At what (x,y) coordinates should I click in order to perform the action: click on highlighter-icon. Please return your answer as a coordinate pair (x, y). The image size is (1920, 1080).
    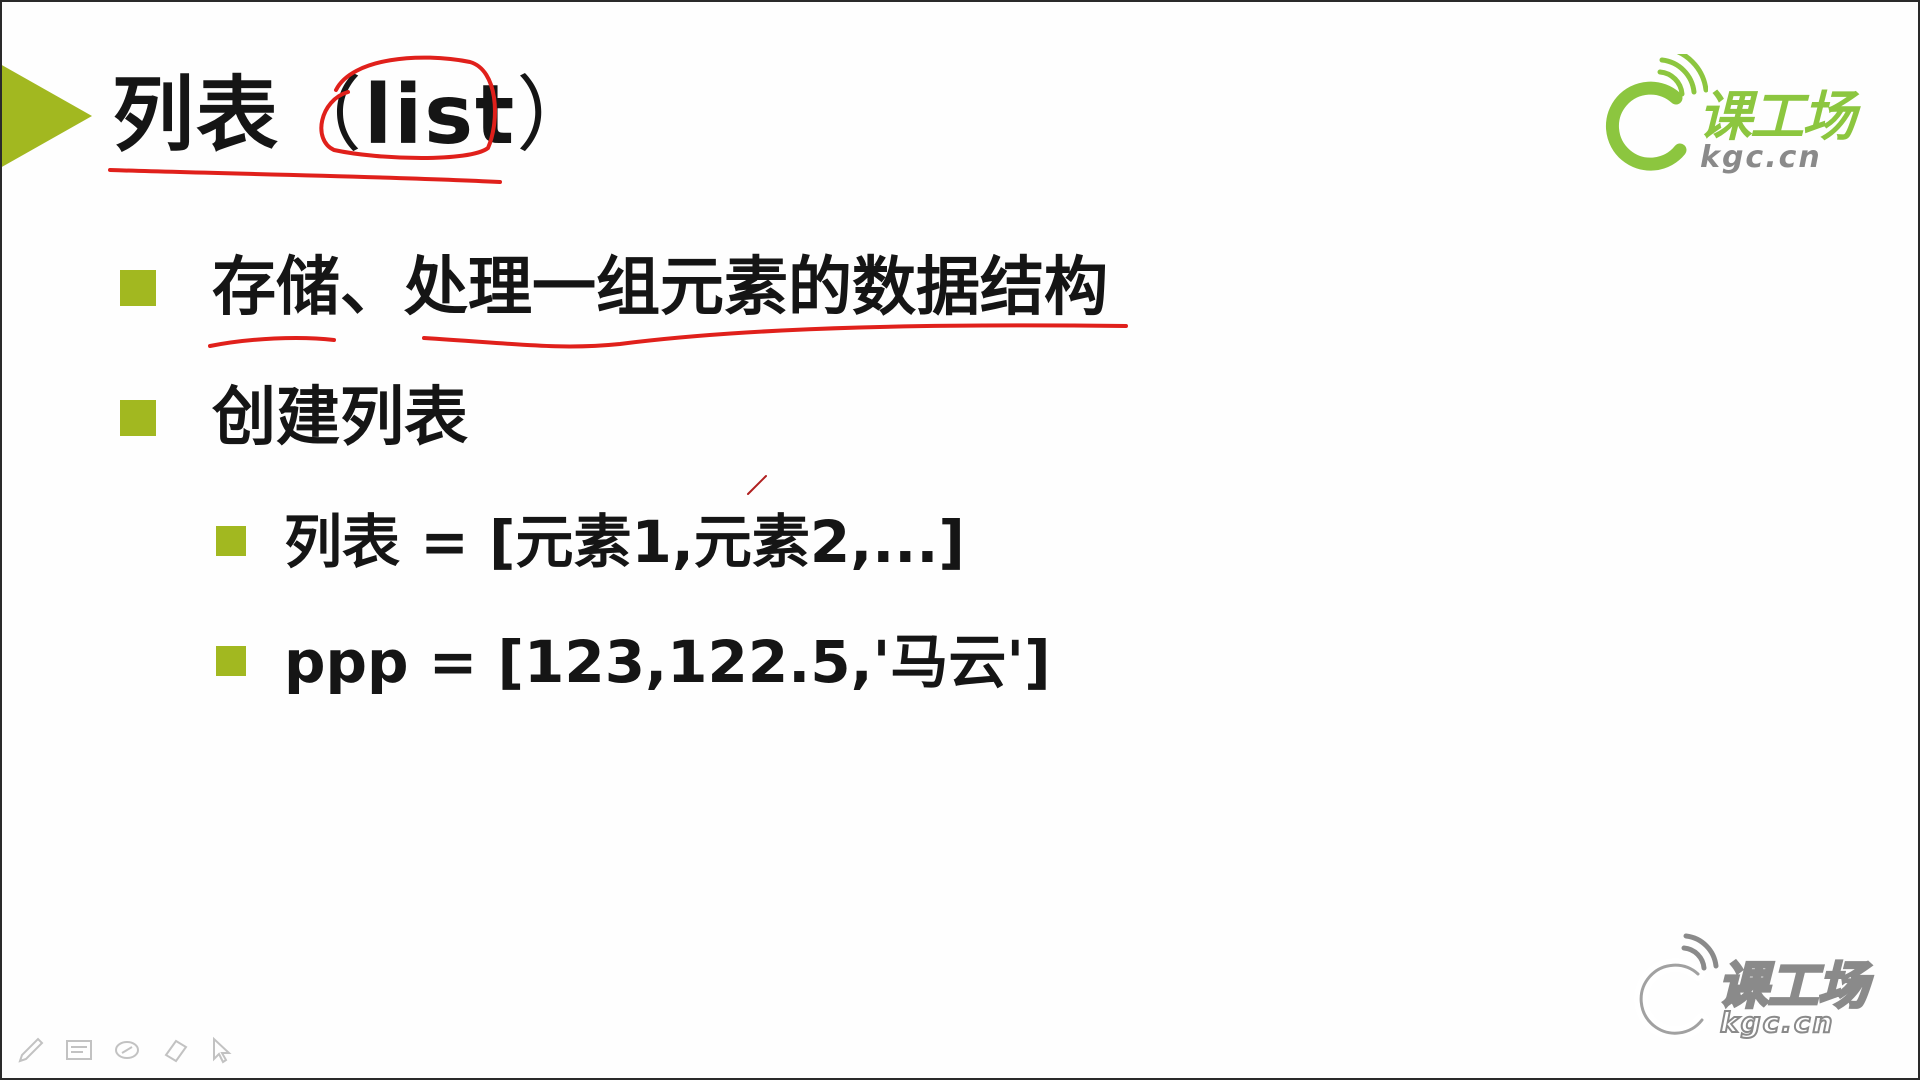
    Looking at the image, I should click on (127, 1050).